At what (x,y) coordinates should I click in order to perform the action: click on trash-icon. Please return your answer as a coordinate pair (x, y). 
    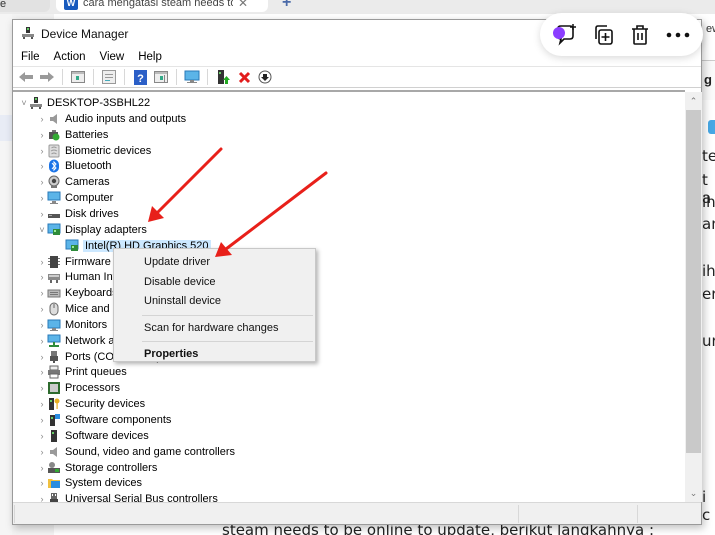
    Looking at the image, I should click on (640, 34).